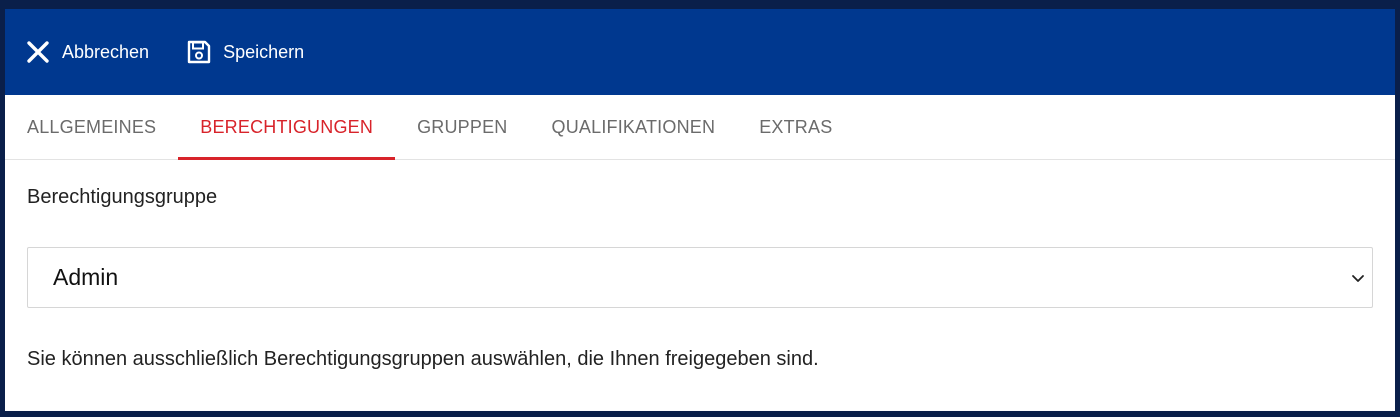 This screenshot has height=417, width=1400. I want to click on cancel-button: Abbrechen, so click(87, 52).